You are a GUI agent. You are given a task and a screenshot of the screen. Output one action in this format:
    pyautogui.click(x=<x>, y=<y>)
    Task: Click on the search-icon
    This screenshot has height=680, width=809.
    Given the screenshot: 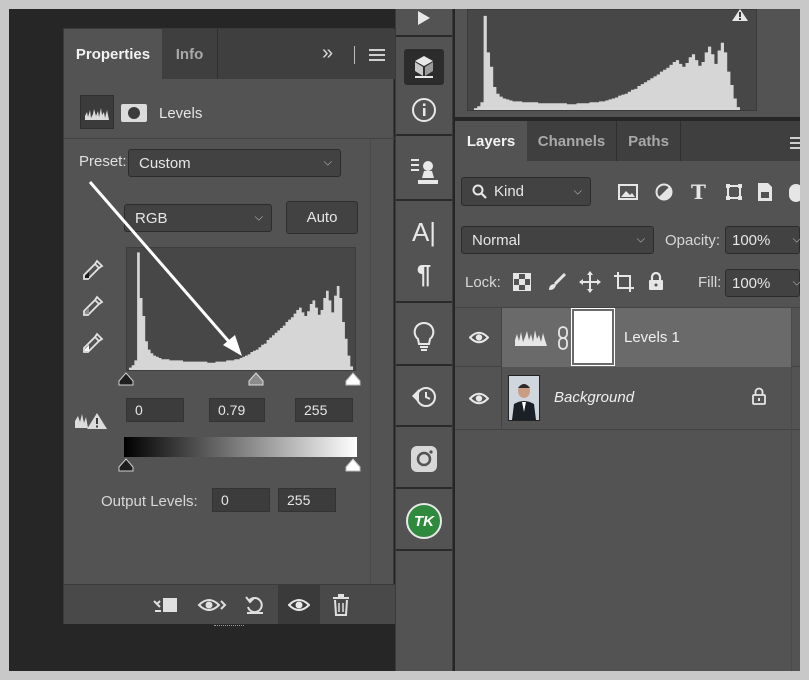 What is the action you would take?
    pyautogui.click(x=479, y=191)
    